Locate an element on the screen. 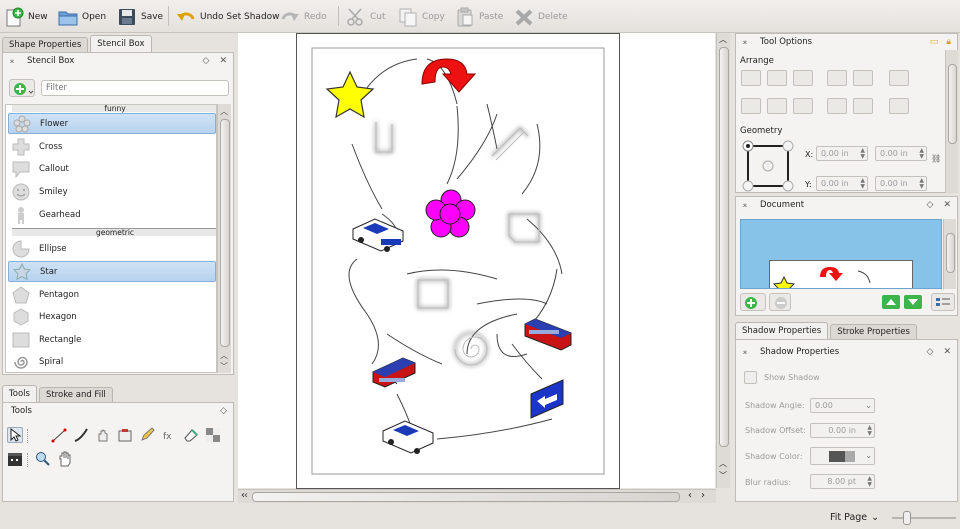  zoom-slider-track is located at coordinates (924, 518).